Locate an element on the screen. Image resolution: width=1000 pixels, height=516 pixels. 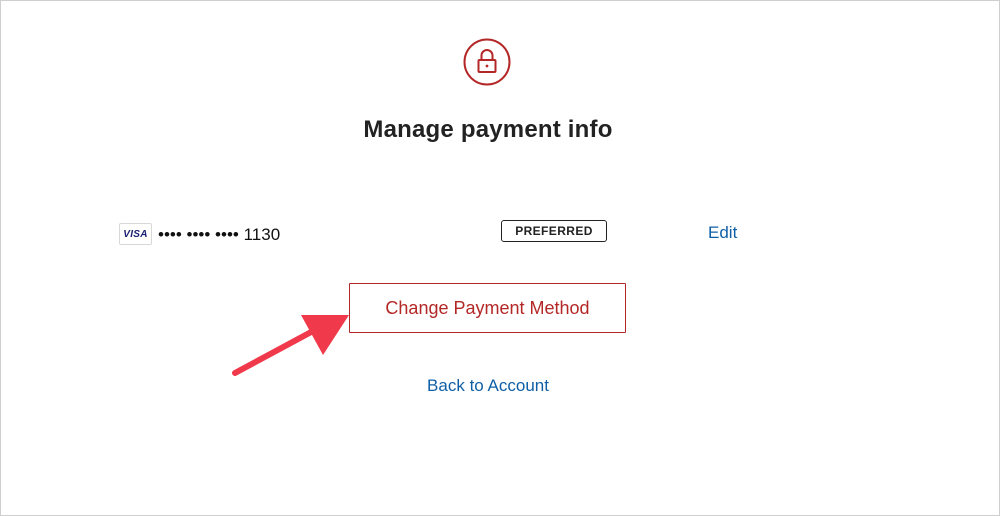
back-to-account-link: Back to Account is located at coordinates (488, 386).